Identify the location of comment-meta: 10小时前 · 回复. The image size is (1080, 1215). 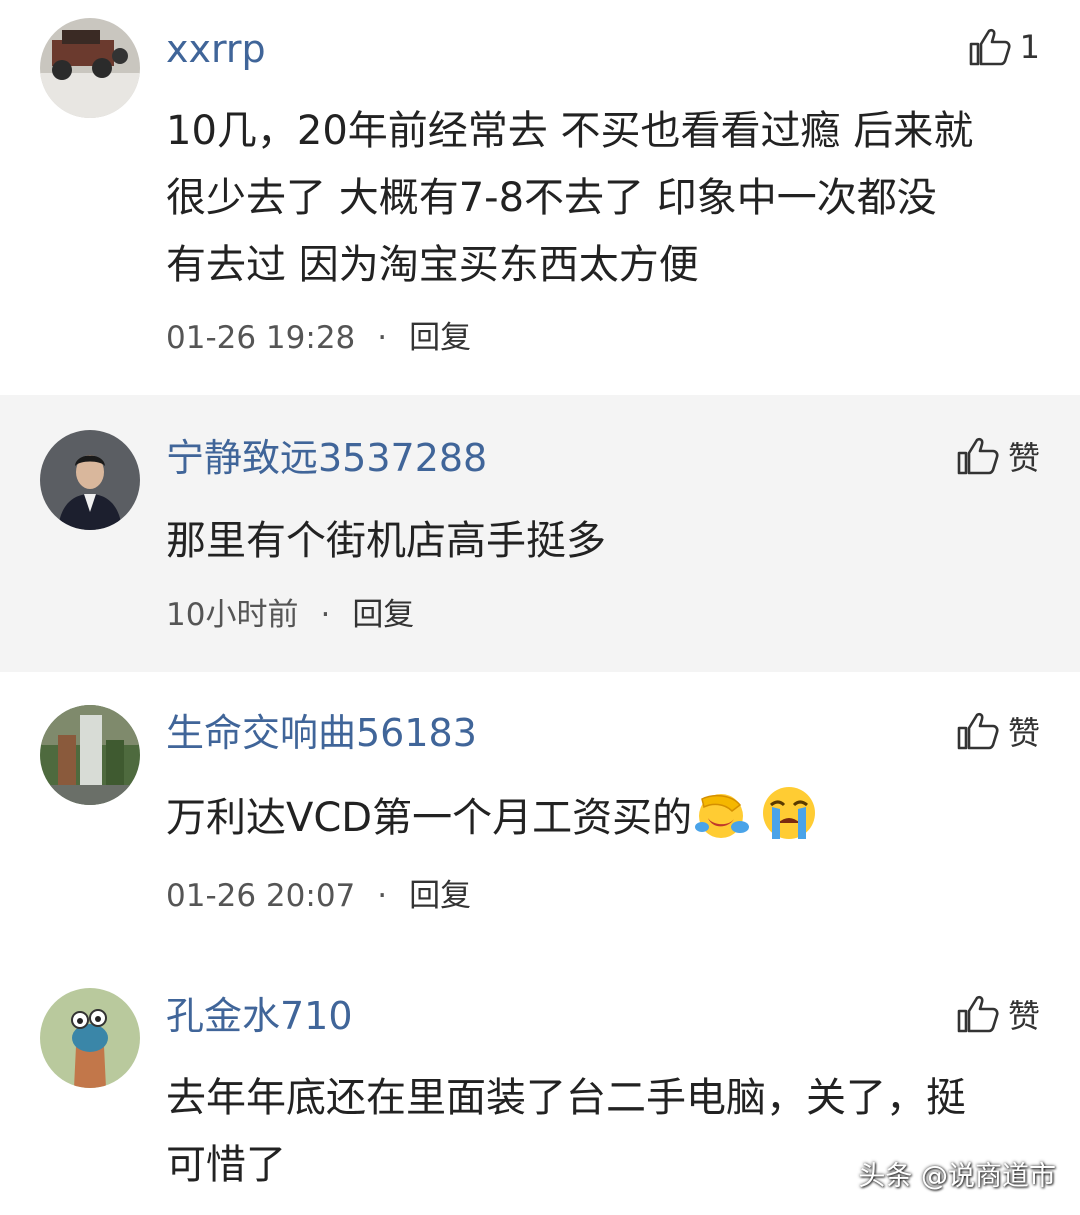
(290, 615).